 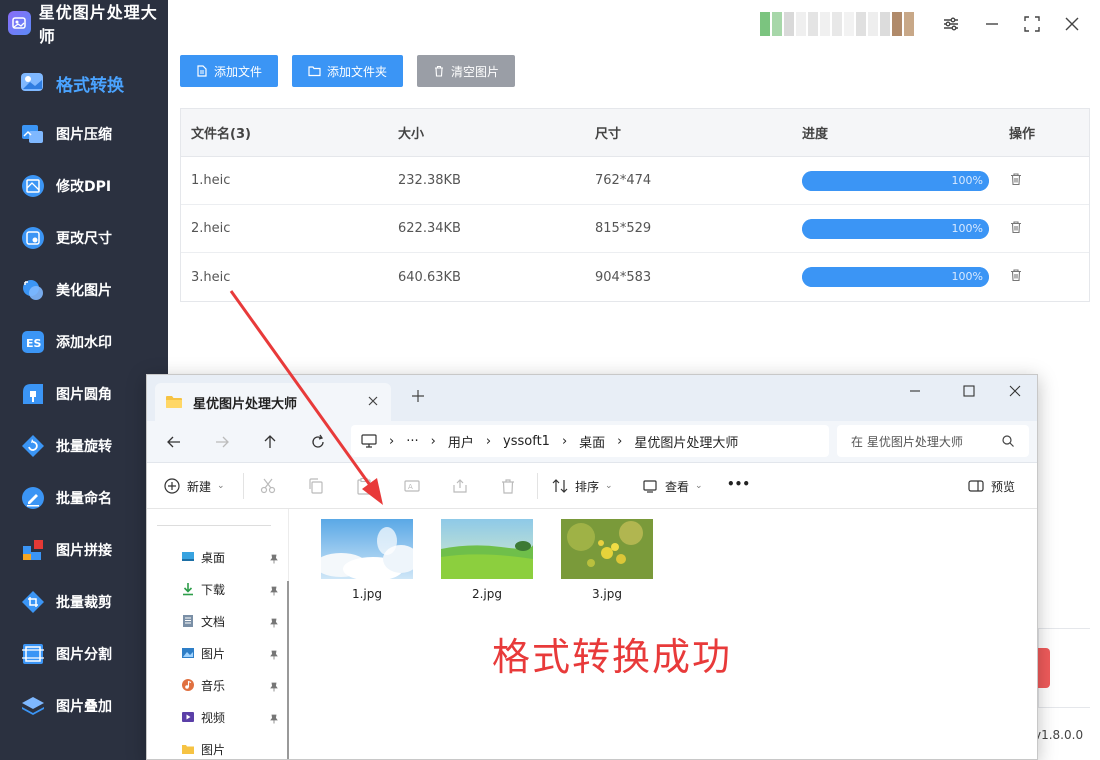 I want to click on cut-icon, so click(x=268, y=486).